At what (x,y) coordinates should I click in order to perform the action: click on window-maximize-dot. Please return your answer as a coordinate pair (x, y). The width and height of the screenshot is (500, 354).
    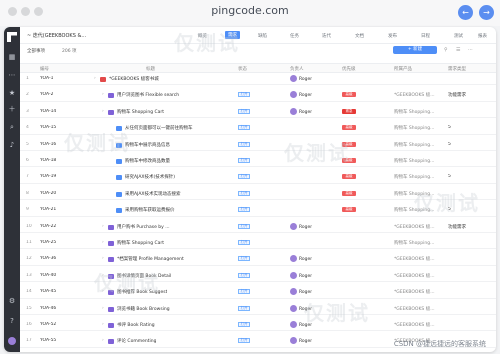
    Looking at the image, I should click on (38, 11).